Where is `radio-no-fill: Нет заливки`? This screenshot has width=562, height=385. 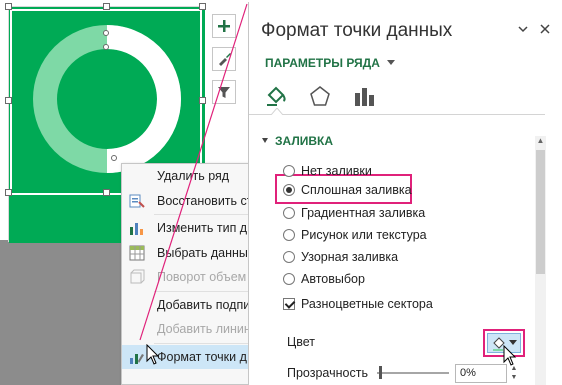
radio-no-fill: Нет заливки is located at coordinates (327, 171).